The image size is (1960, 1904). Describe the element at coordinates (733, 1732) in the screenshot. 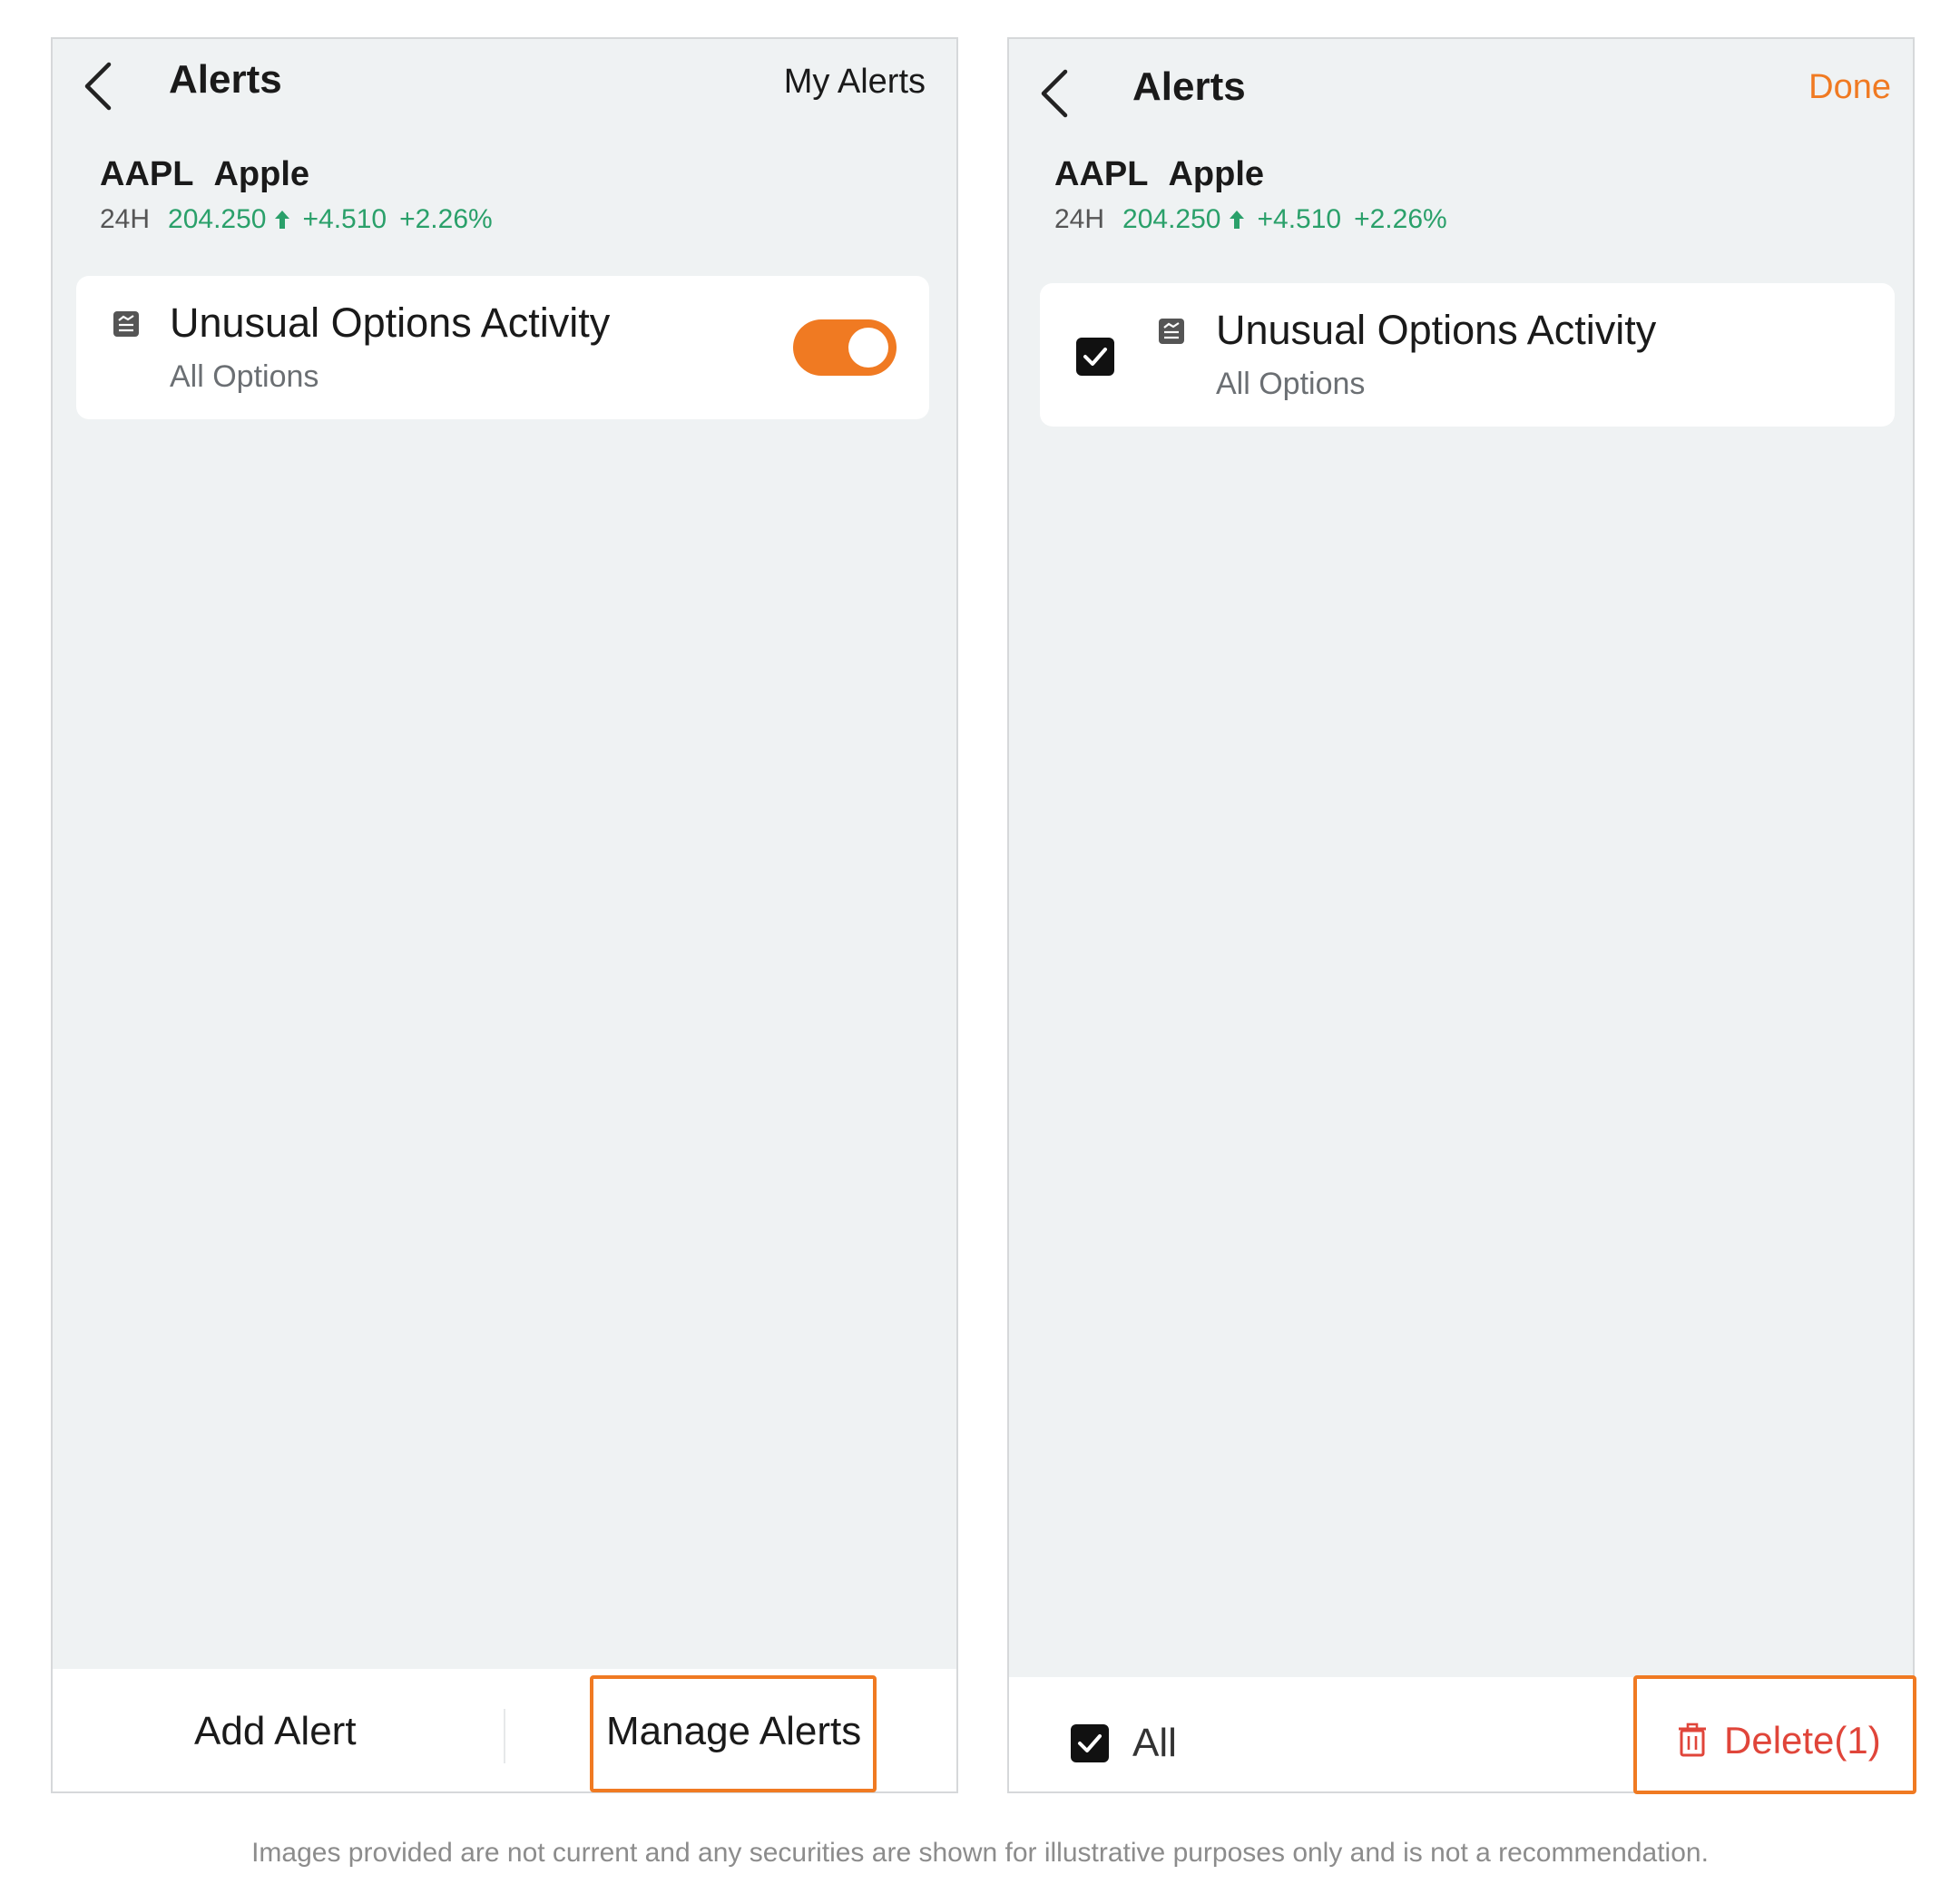

I see `manage-alerts-button: Manage Alerts` at that location.